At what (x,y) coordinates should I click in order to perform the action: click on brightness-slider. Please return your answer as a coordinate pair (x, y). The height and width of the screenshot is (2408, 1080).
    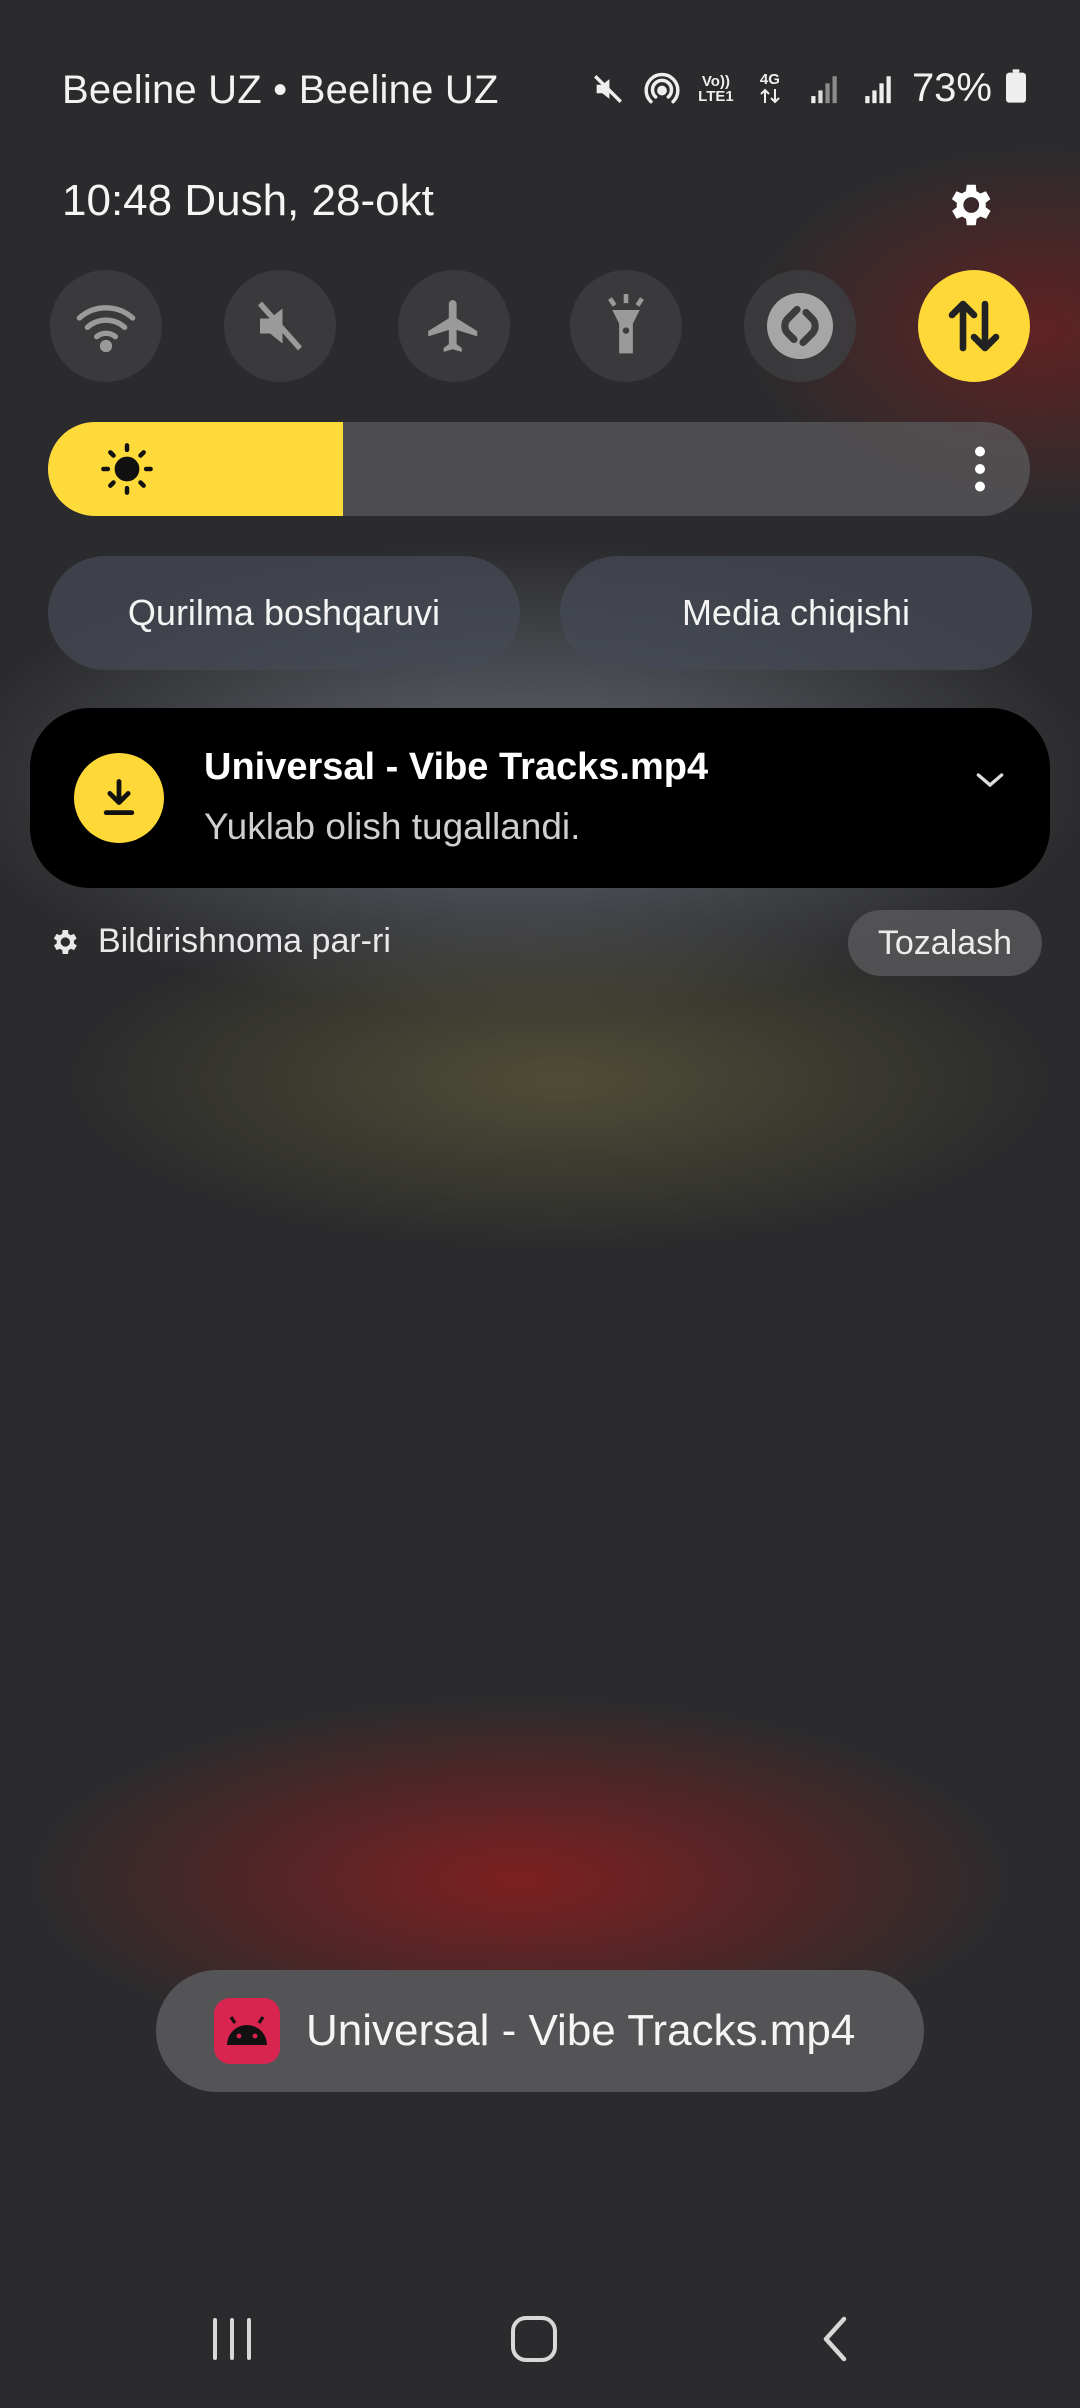
    Looking at the image, I should click on (539, 469).